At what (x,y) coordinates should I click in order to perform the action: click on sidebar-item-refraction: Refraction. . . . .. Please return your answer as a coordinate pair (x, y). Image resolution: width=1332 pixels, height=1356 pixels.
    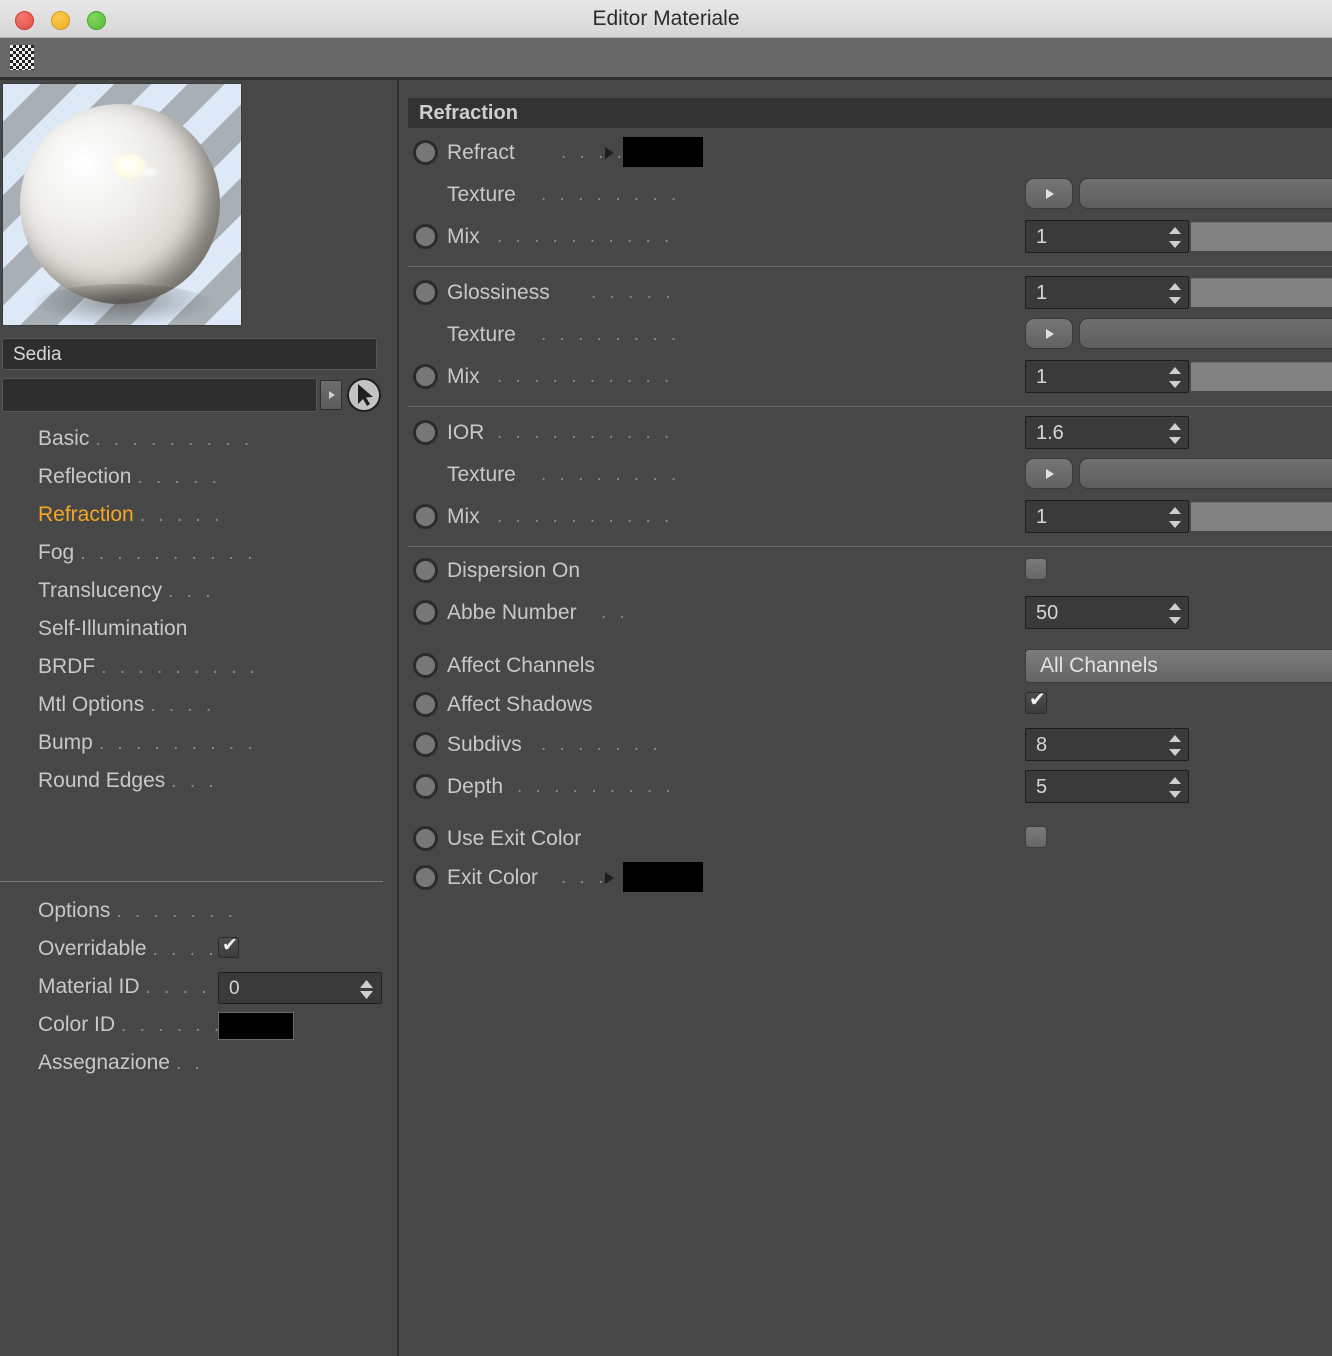
    Looking at the image, I should click on (199, 515).